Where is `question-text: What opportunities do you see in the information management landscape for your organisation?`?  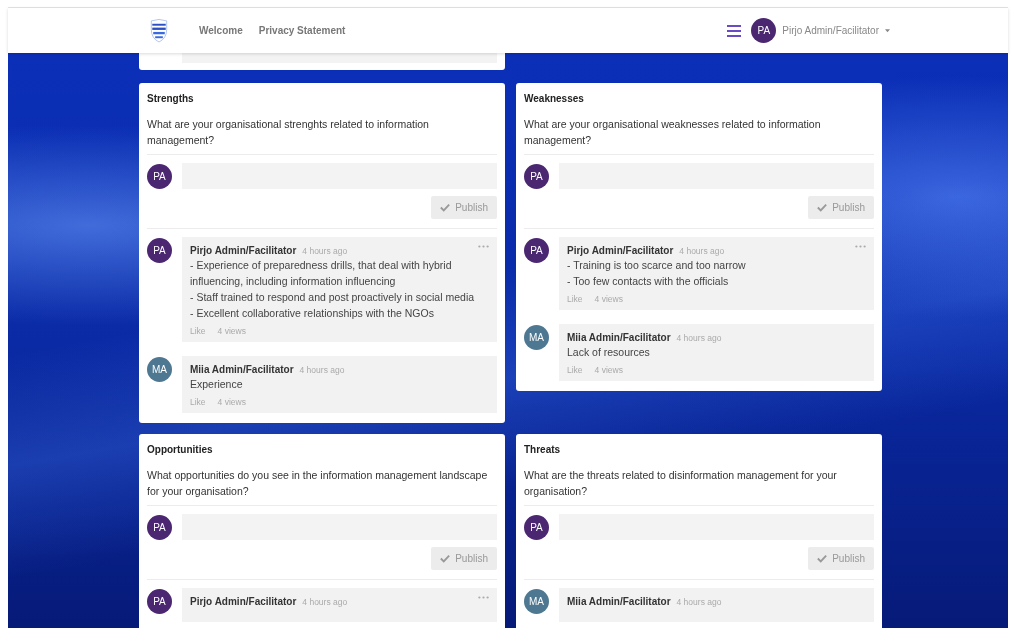
question-text: What opportunities do you see in the information management landscape for your organisation? is located at coordinates (318, 483).